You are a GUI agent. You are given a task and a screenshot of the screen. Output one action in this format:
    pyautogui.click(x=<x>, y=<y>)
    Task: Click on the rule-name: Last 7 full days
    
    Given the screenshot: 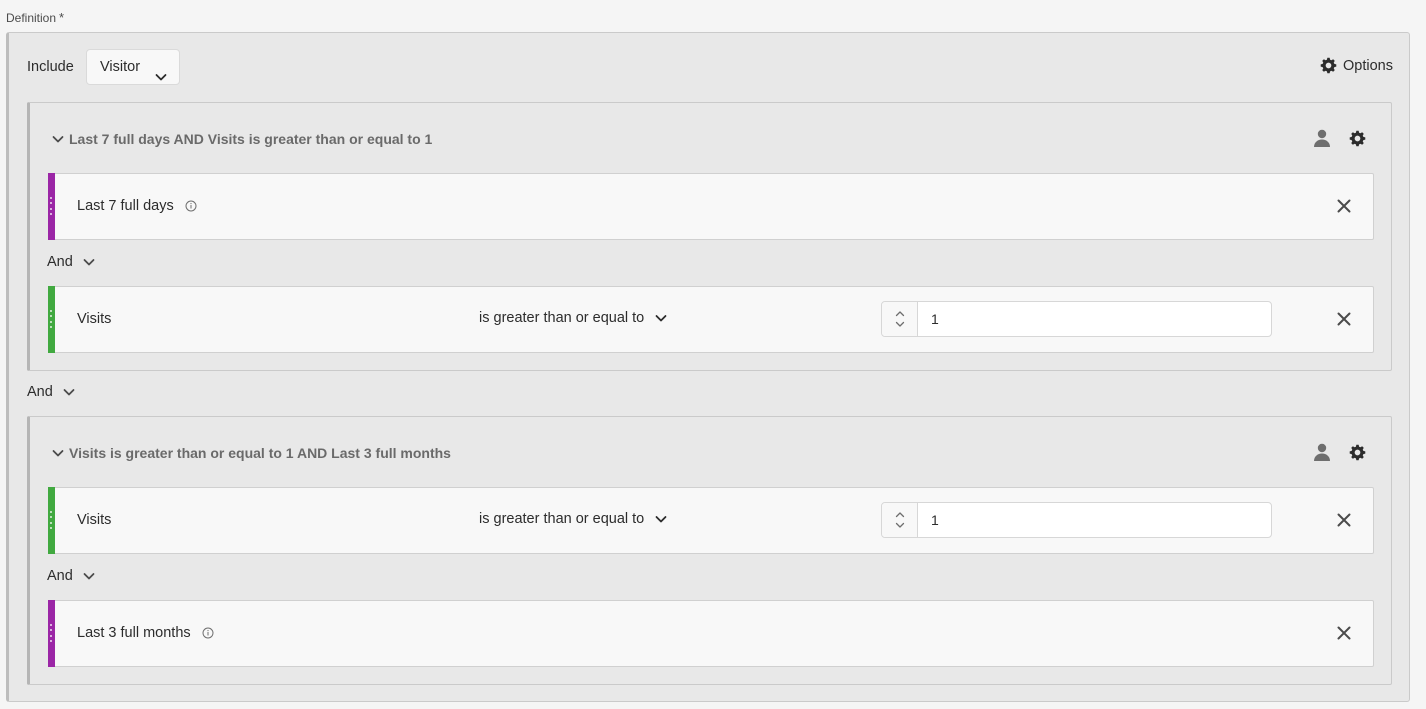 What is the action you would take?
    pyautogui.click(x=137, y=206)
    